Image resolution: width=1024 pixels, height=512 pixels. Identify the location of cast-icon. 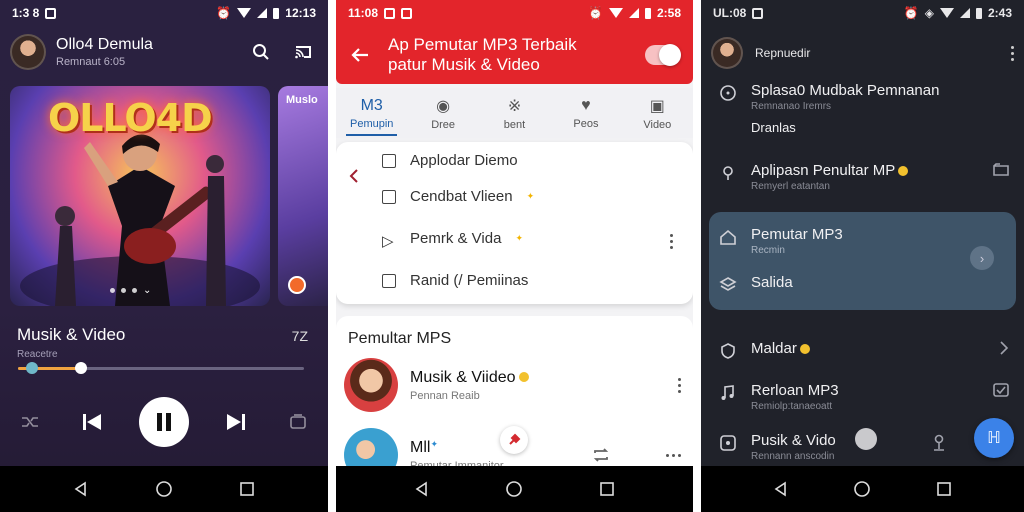
(303, 52).